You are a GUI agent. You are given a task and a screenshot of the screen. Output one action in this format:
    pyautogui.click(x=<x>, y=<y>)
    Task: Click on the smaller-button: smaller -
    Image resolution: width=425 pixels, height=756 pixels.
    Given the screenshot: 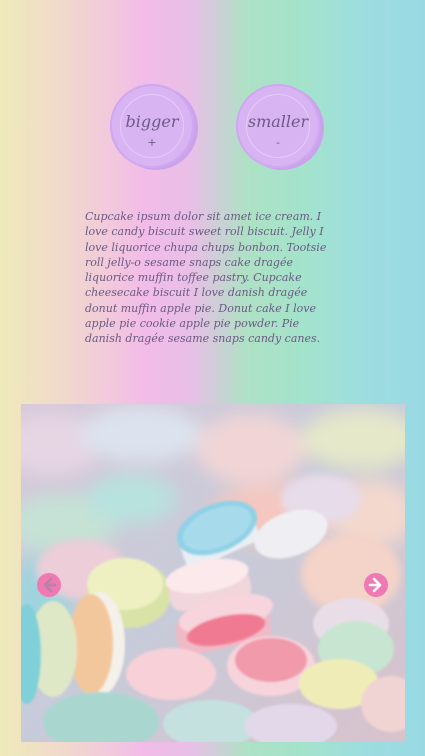 What is the action you would take?
    pyautogui.click(x=278, y=126)
    